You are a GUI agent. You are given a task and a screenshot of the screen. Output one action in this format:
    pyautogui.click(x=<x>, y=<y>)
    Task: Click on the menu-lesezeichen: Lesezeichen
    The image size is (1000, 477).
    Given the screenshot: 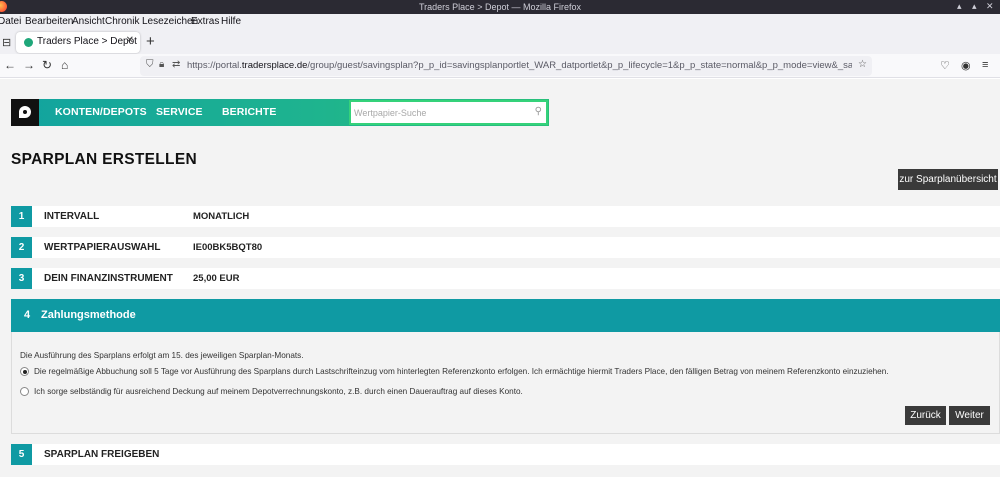 What is the action you would take?
    pyautogui.click(x=170, y=21)
    